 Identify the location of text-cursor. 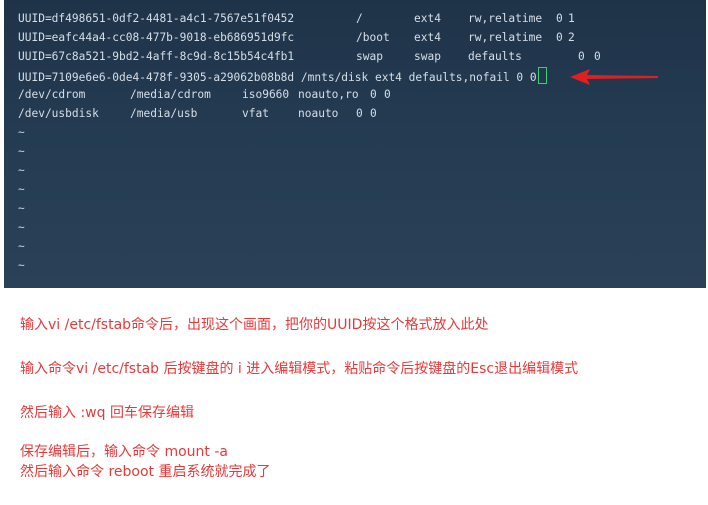
(542, 75).